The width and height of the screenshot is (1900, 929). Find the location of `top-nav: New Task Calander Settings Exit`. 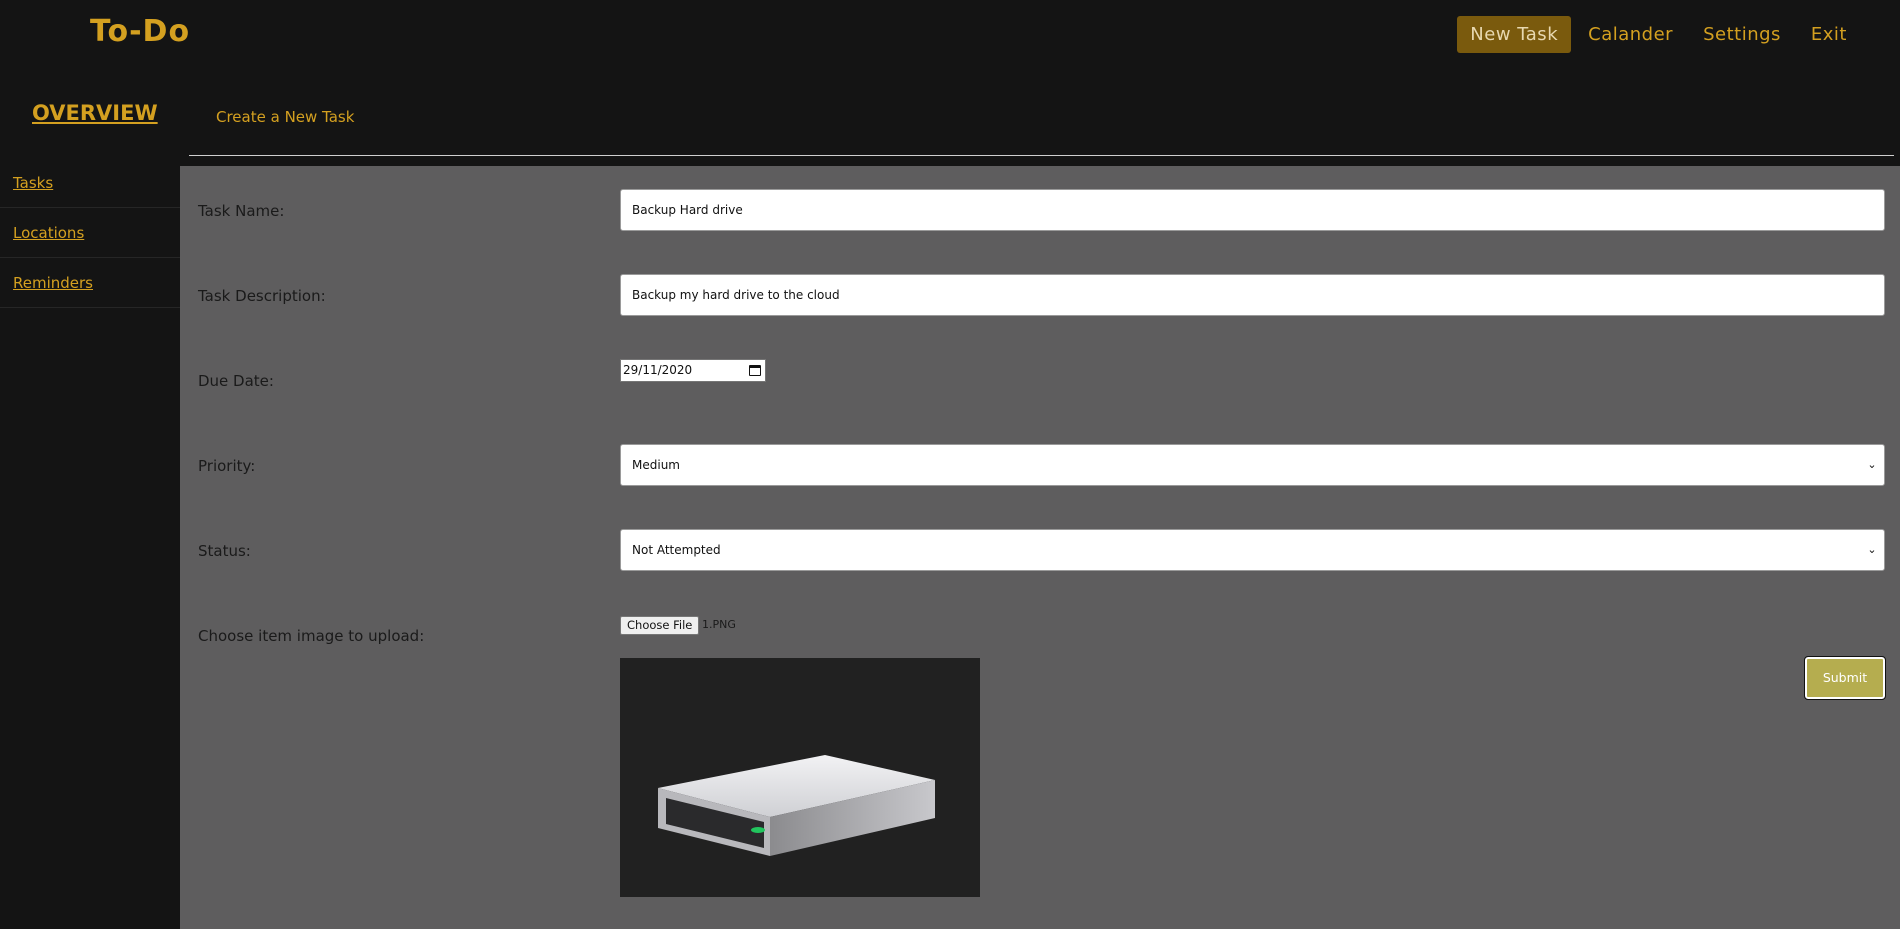

top-nav: New Task Calander Settings Exit is located at coordinates (1658, 34).